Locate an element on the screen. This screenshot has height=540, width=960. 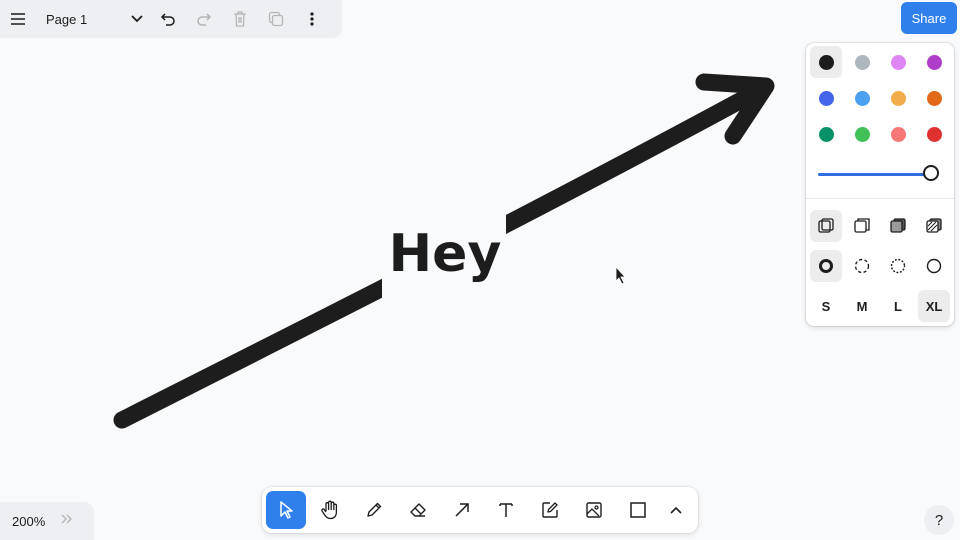
select-tool-icon is located at coordinates (286, 510).